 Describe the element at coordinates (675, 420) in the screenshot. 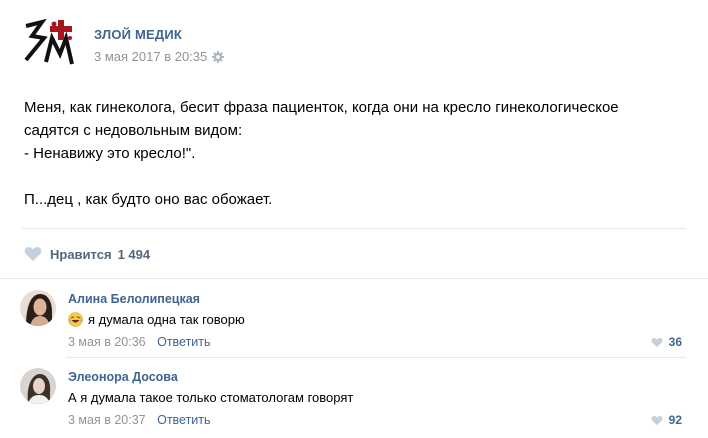

I see `comment-like-count: 92` at that location.